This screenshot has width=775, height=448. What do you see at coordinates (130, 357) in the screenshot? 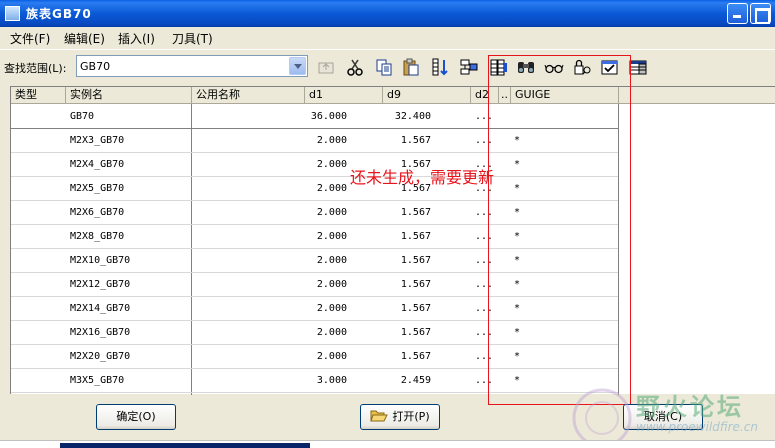
I see `cell-name: M2X20_GB70` at bounding box center [130, 357].